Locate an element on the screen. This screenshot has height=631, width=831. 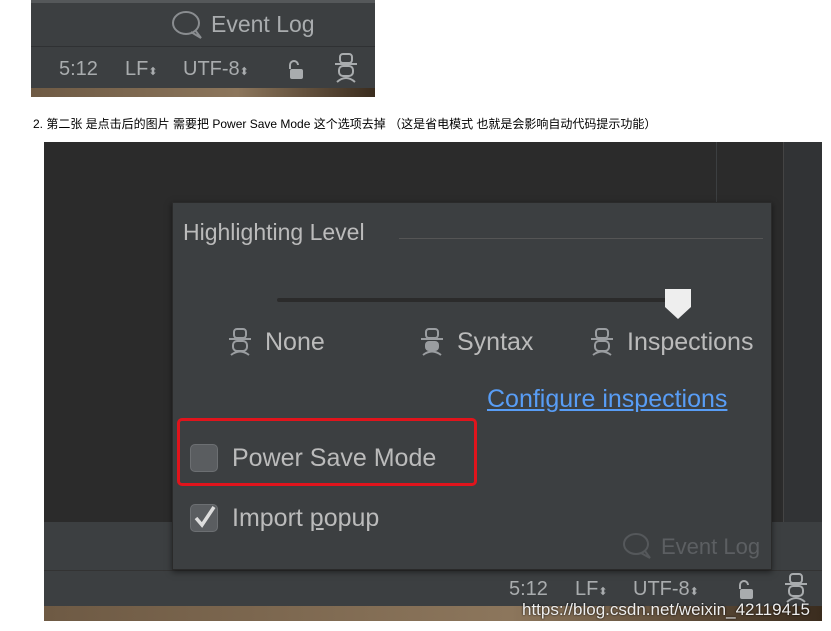
power-save-mode-checkbox is located at coordinates (204, 458).